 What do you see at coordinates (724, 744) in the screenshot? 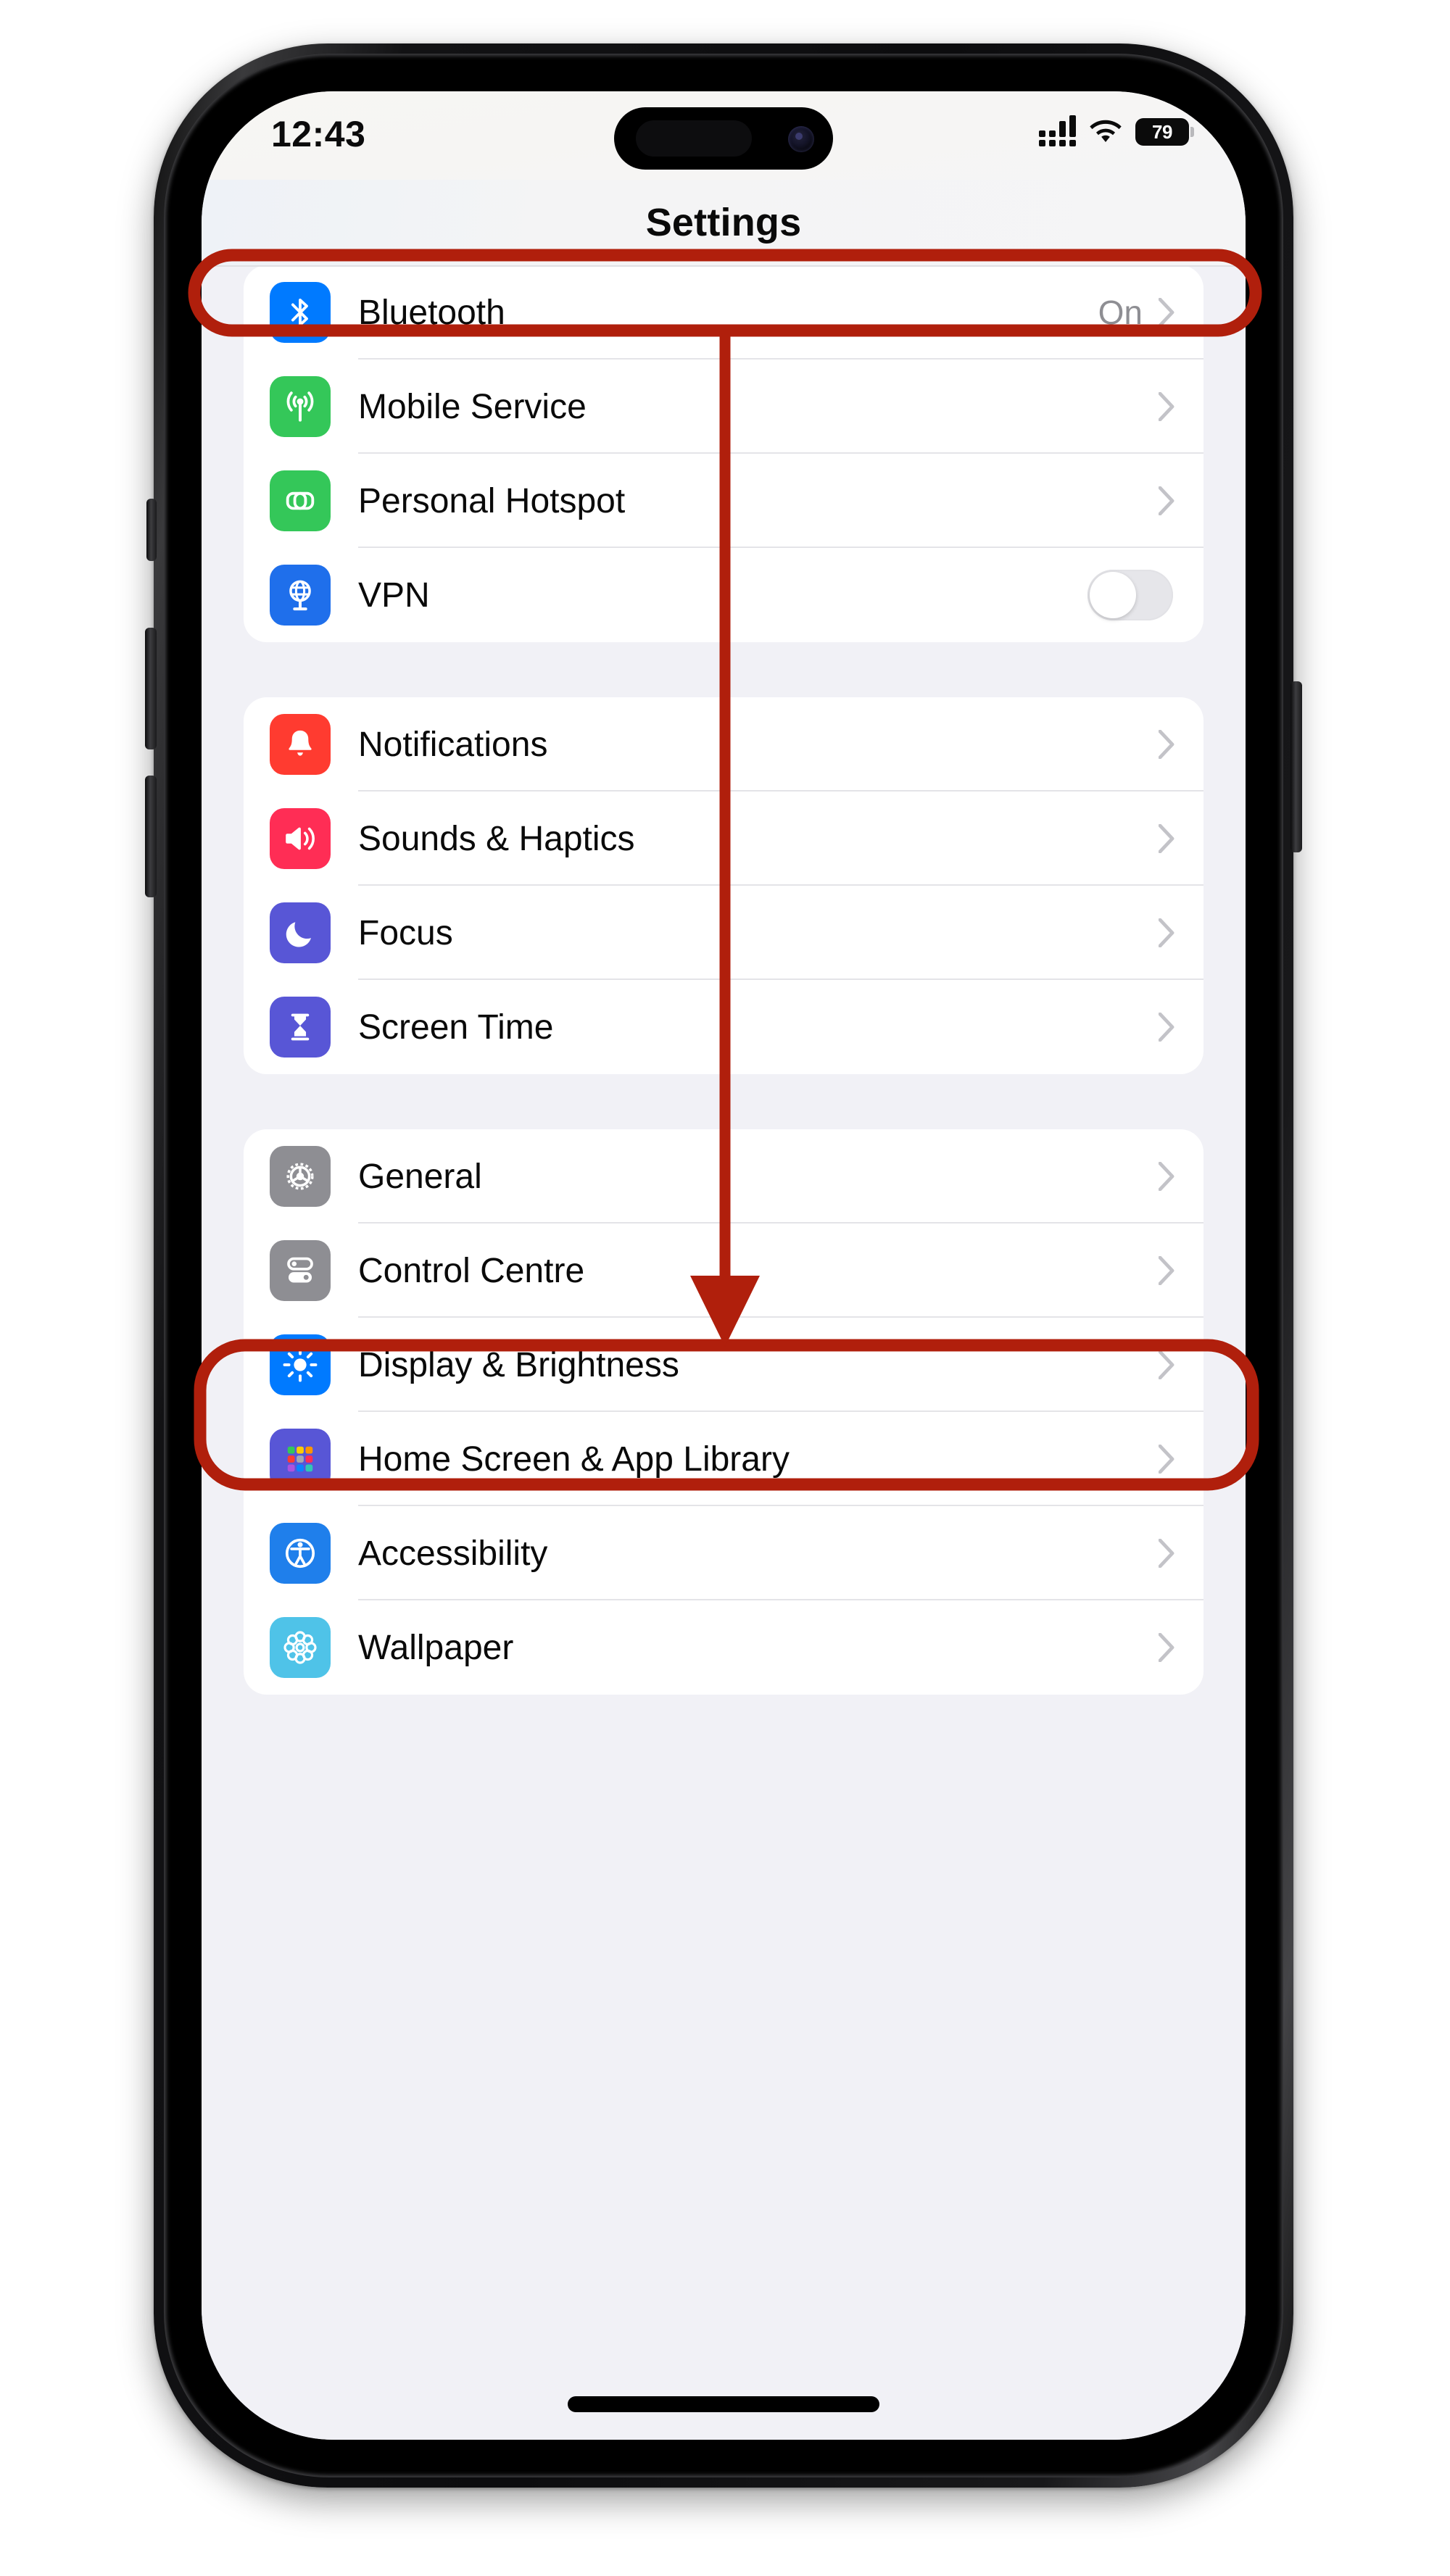
I see `settings-row-notifications: Notifications` at bounding box center [724, 744].